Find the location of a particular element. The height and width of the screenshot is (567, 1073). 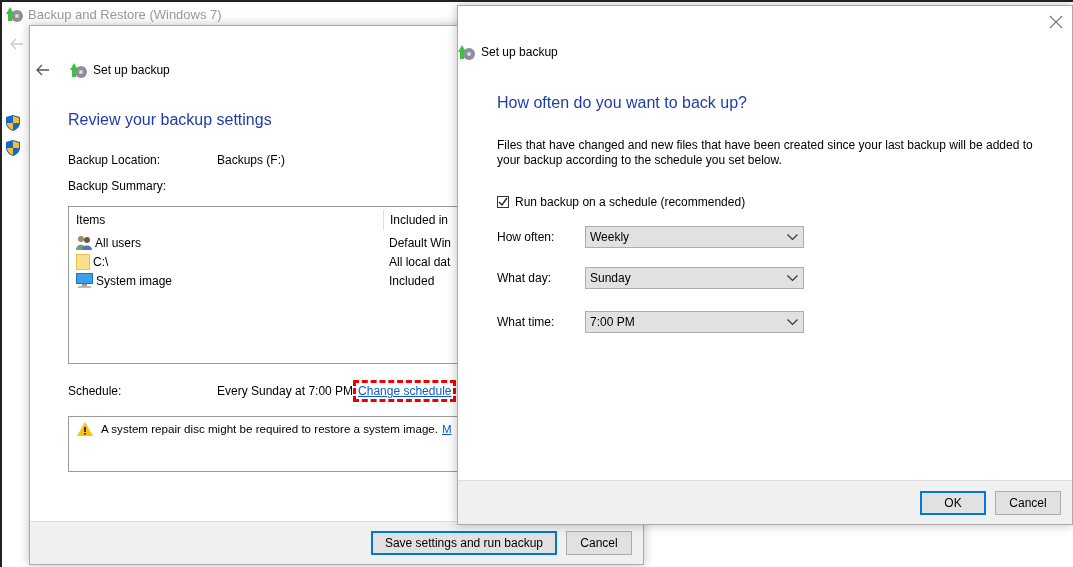

table-cell: System image is located at coordinates (134, 280).